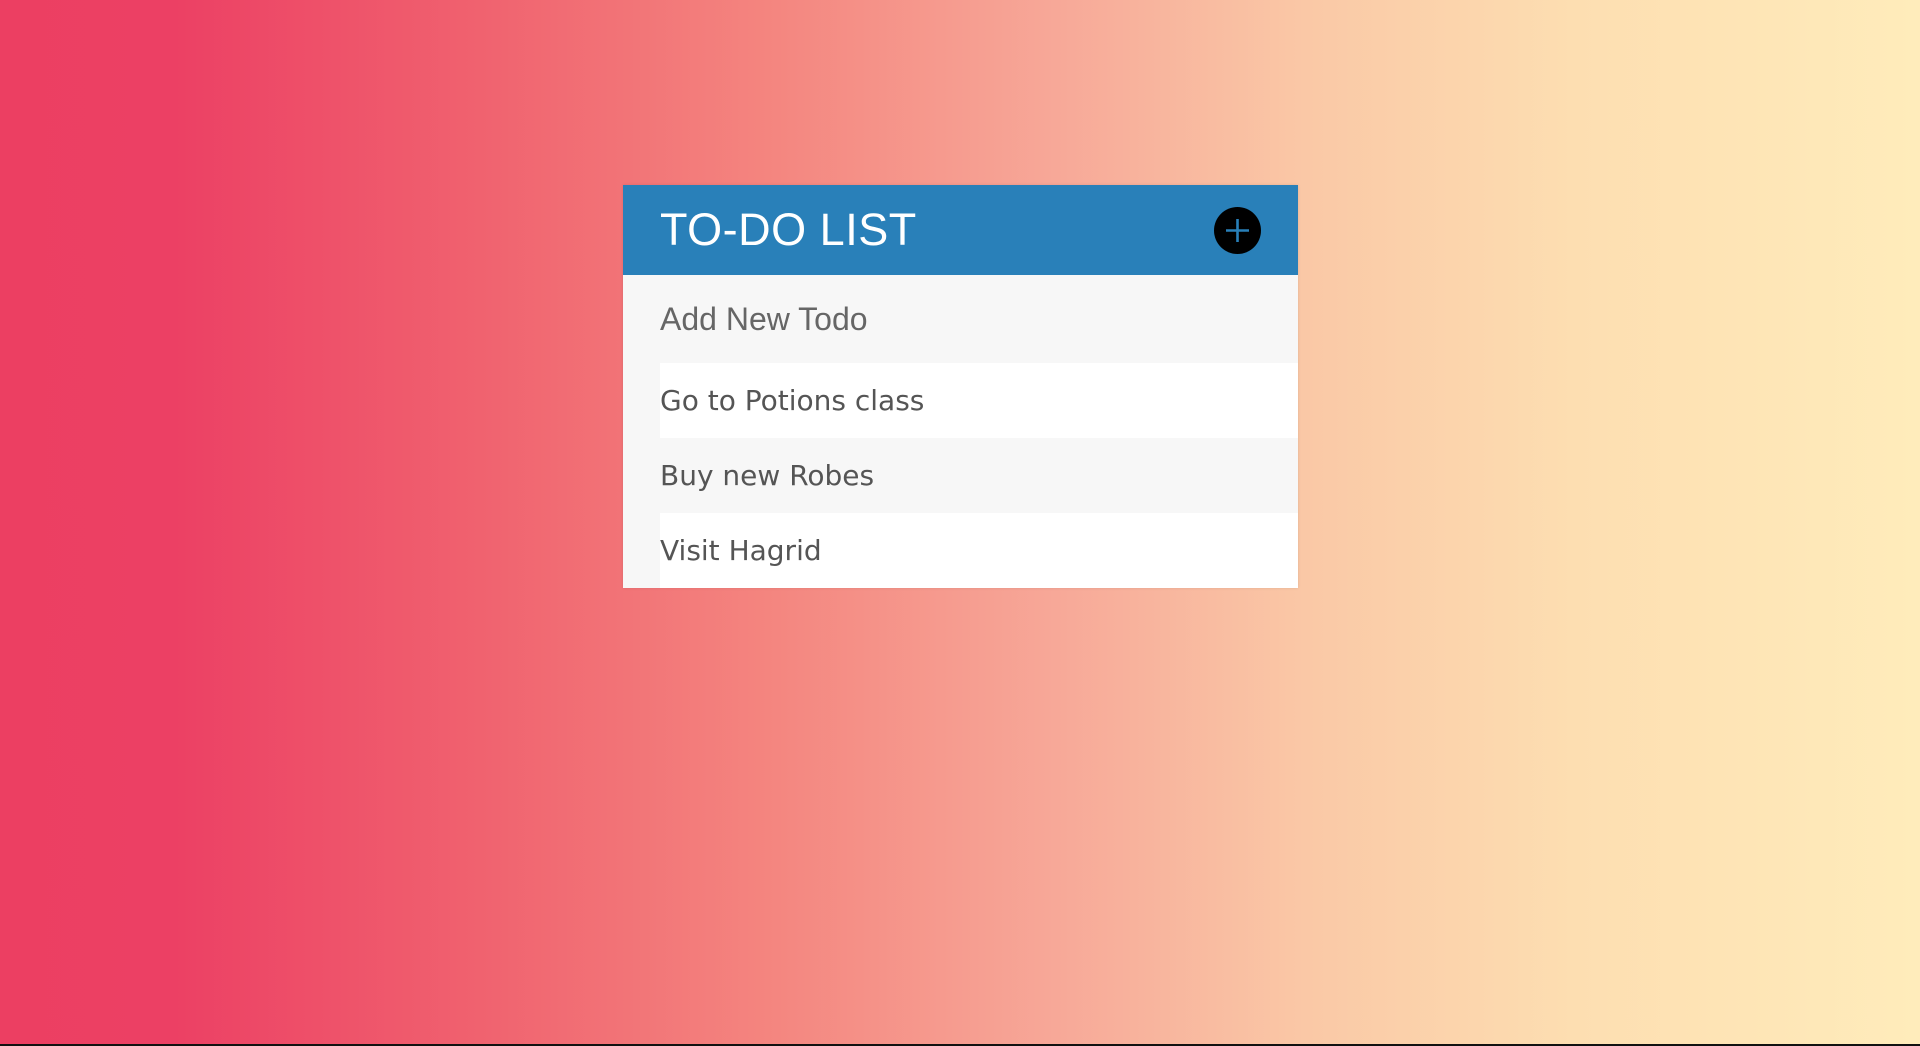 The image size is (1920, 1046). What do you see at coordinates (741, 550) in the screenshot?
I see `todo-item-text: Visit Hagrid` at bounding box center [741, 550].